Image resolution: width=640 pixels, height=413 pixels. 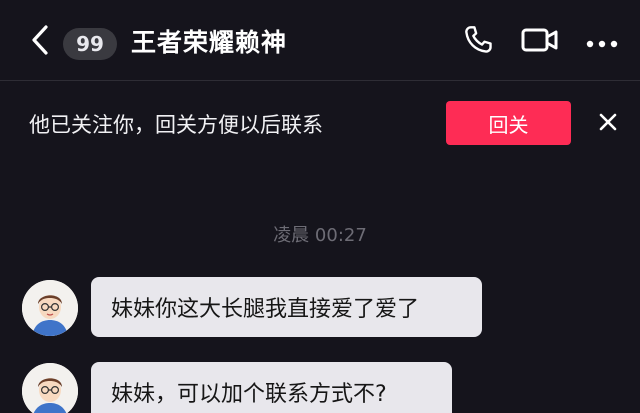 What do you see at coordinates (90, 44) in the screenshot?
I see `unread-count-badge: 99` at bounding box center [90, 44].